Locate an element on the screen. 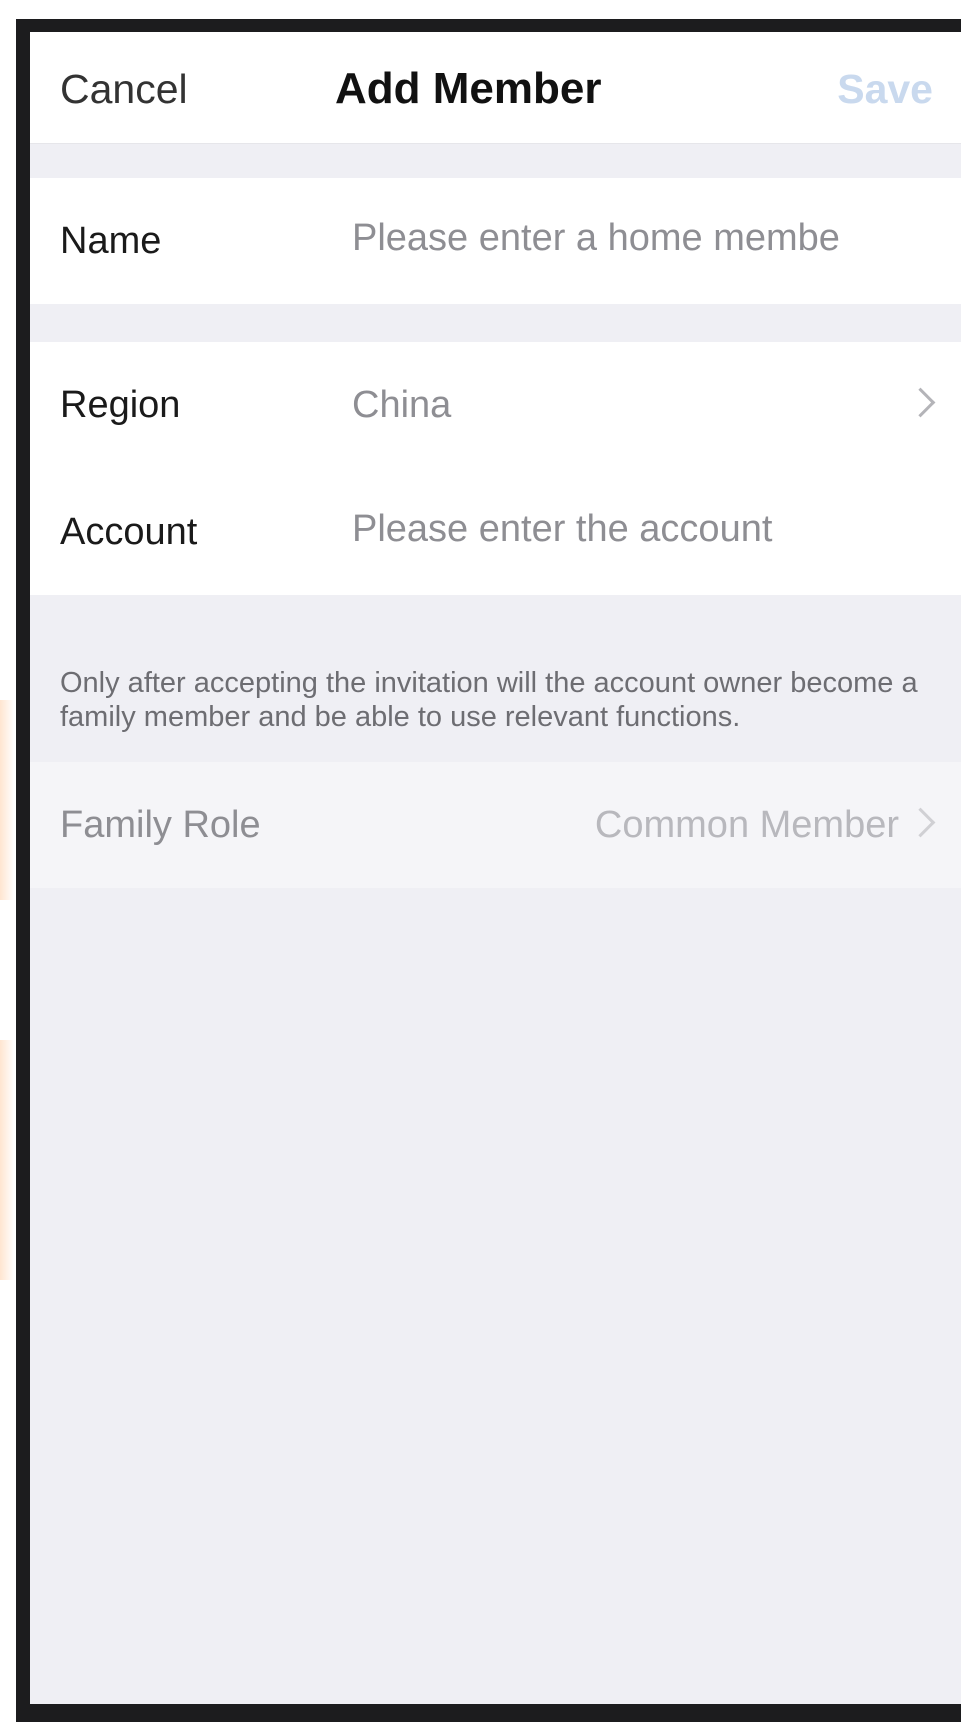 The height and width of the screenshot is (1722, 961). family-role-row: Family Role Common Member is located at coordinates (495, 825).